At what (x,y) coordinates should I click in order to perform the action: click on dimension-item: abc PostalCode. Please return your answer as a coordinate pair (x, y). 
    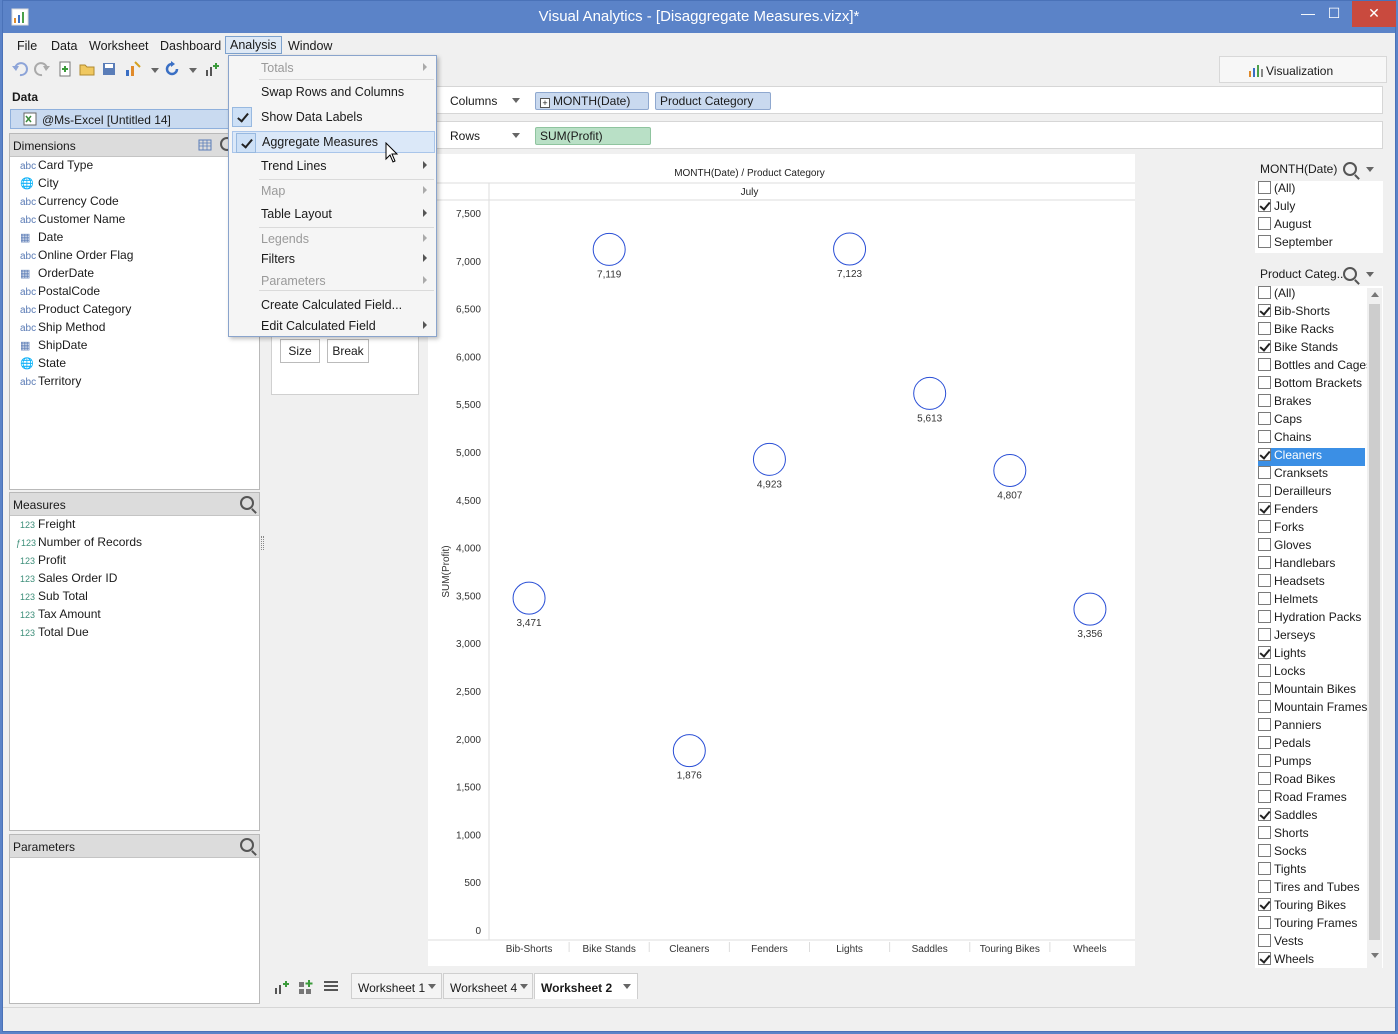
    Looking at the image, I should click on (60, 293).